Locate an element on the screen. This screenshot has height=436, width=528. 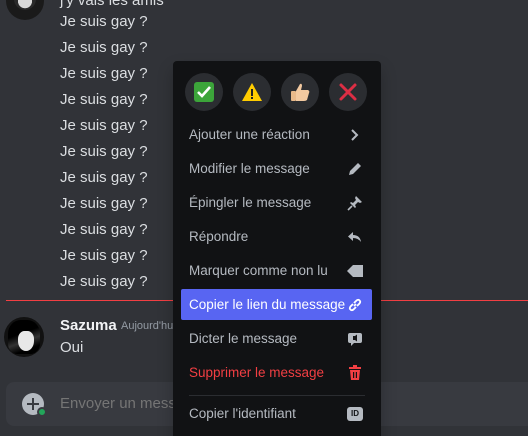
menu-item-copy-message-link: Copier le lien du message is located at coordinates (276, 304).